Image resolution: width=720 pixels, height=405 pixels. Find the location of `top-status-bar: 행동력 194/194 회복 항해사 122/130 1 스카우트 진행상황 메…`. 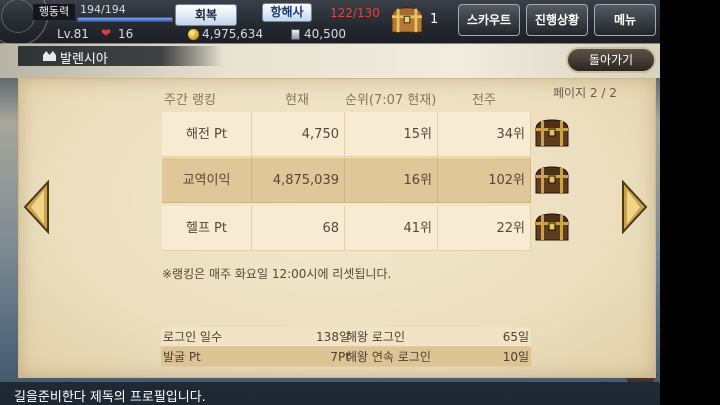

top-status-bar: 행동력 194/194 회복 항해사 122/130 1 스카우트 진행상황 메… is located at coordinates (330, 23).